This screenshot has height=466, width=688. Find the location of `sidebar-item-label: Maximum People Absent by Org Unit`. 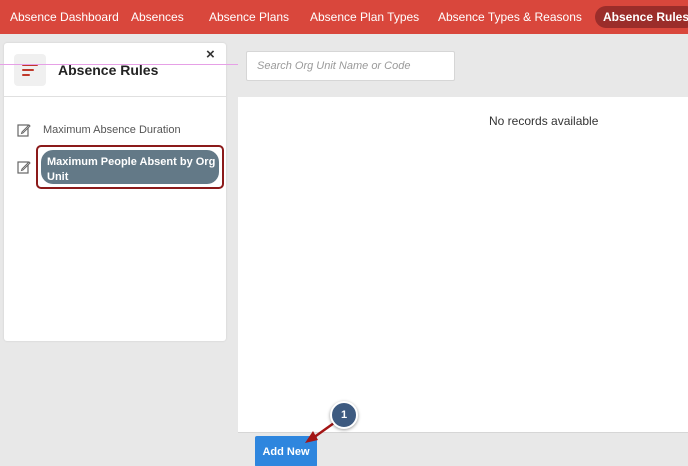

sidebar-item-label: Maximum People Absent by Org Unit is located at coordinates (131, 169).